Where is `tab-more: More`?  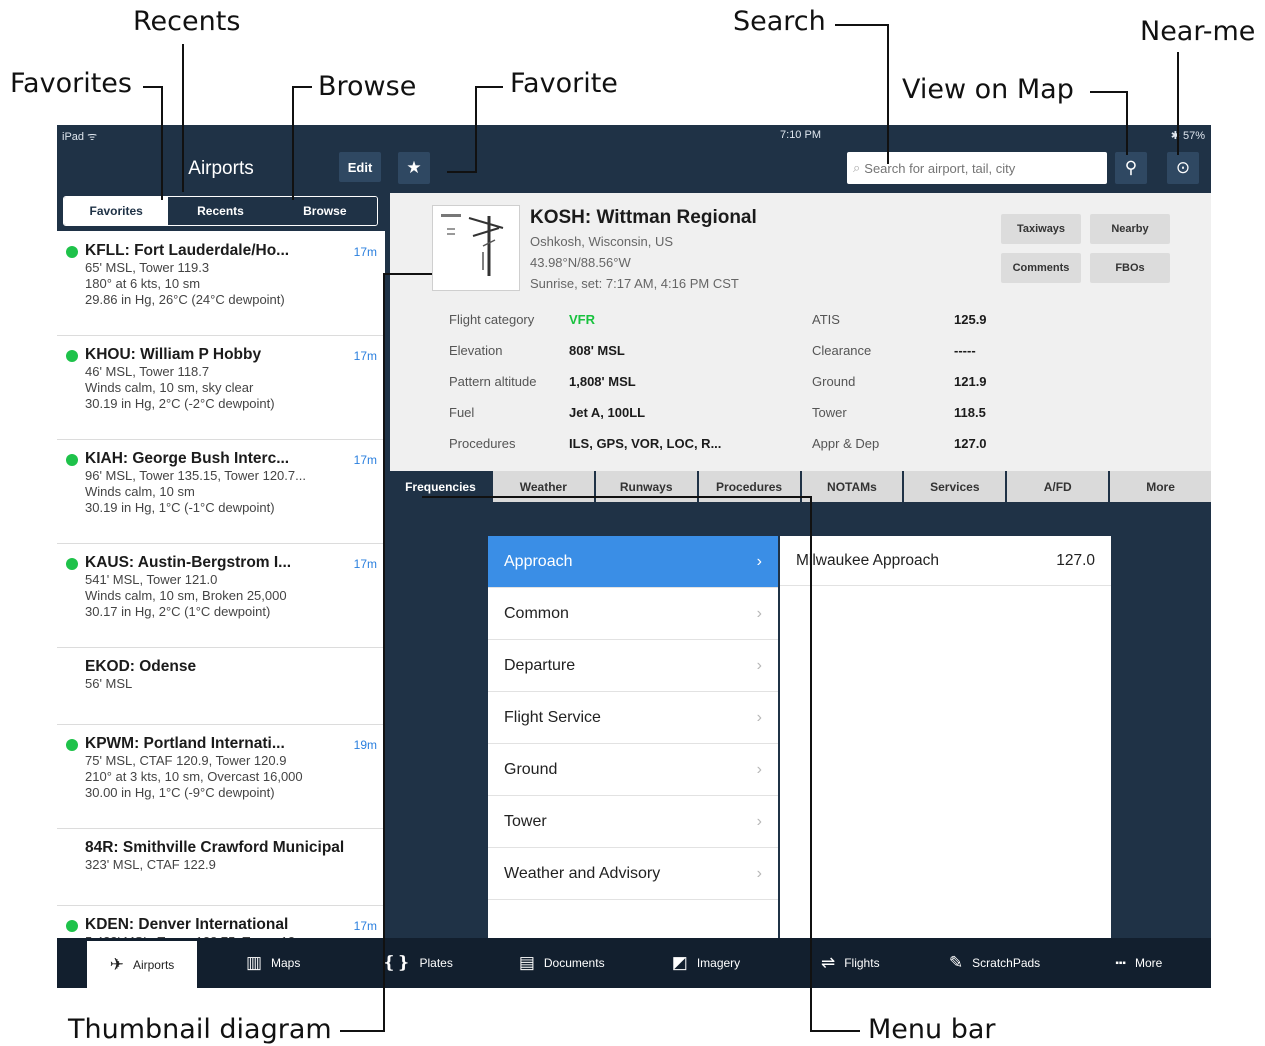 tab-more: More is located at coordinates (1160, 486).